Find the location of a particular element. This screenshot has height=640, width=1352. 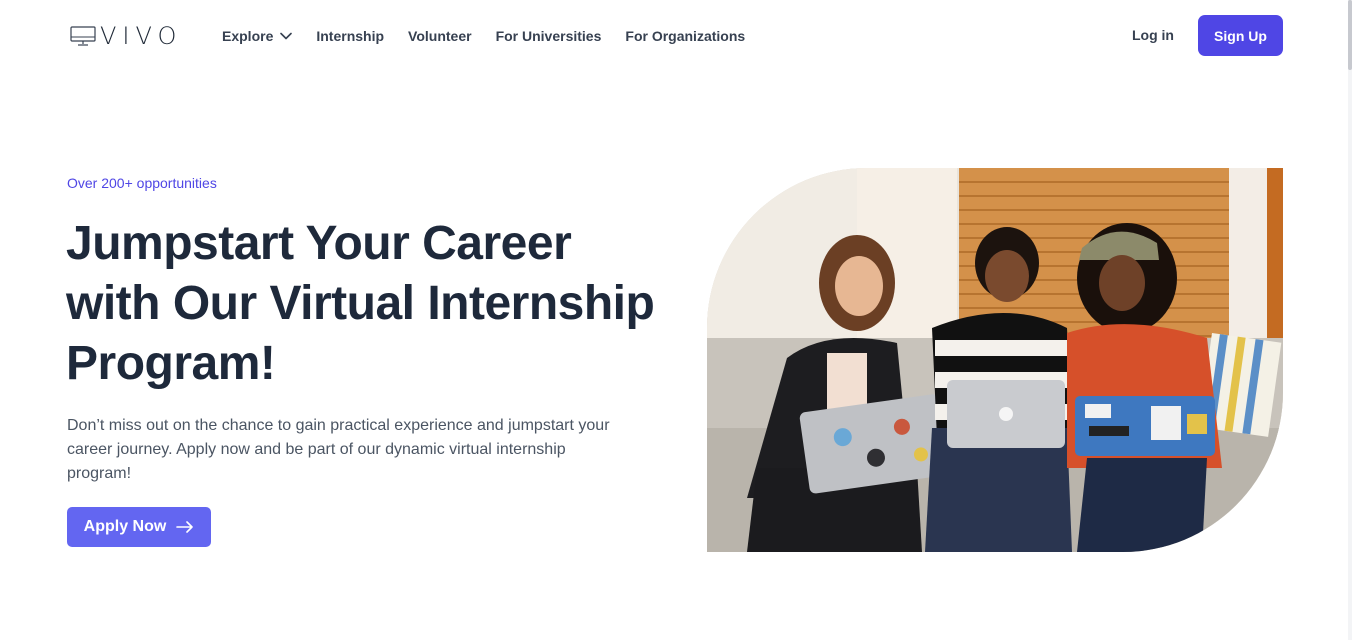

nav-item-label: For Organizations is located at coordinates (685, 36).